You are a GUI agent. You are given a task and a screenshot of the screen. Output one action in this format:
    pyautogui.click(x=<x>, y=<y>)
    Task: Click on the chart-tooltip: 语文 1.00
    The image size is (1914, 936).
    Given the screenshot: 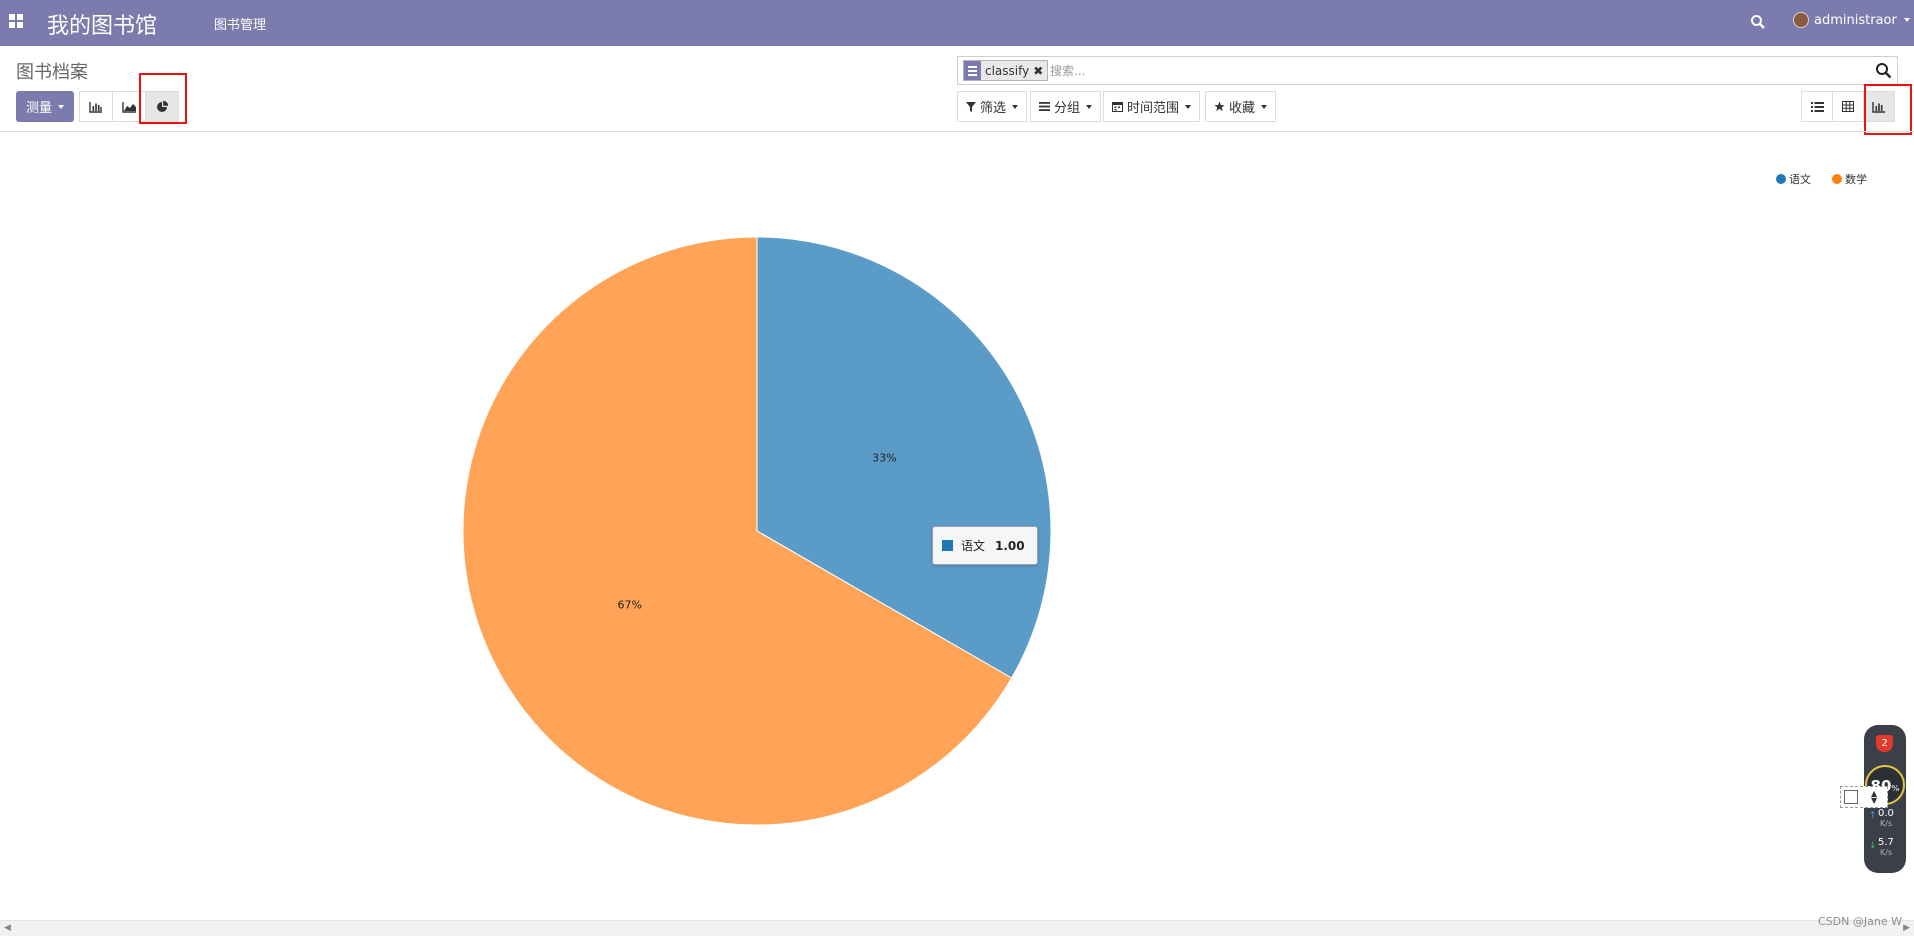 What is the action you would take?
    pyautogui.click(x=985, y=545)
    